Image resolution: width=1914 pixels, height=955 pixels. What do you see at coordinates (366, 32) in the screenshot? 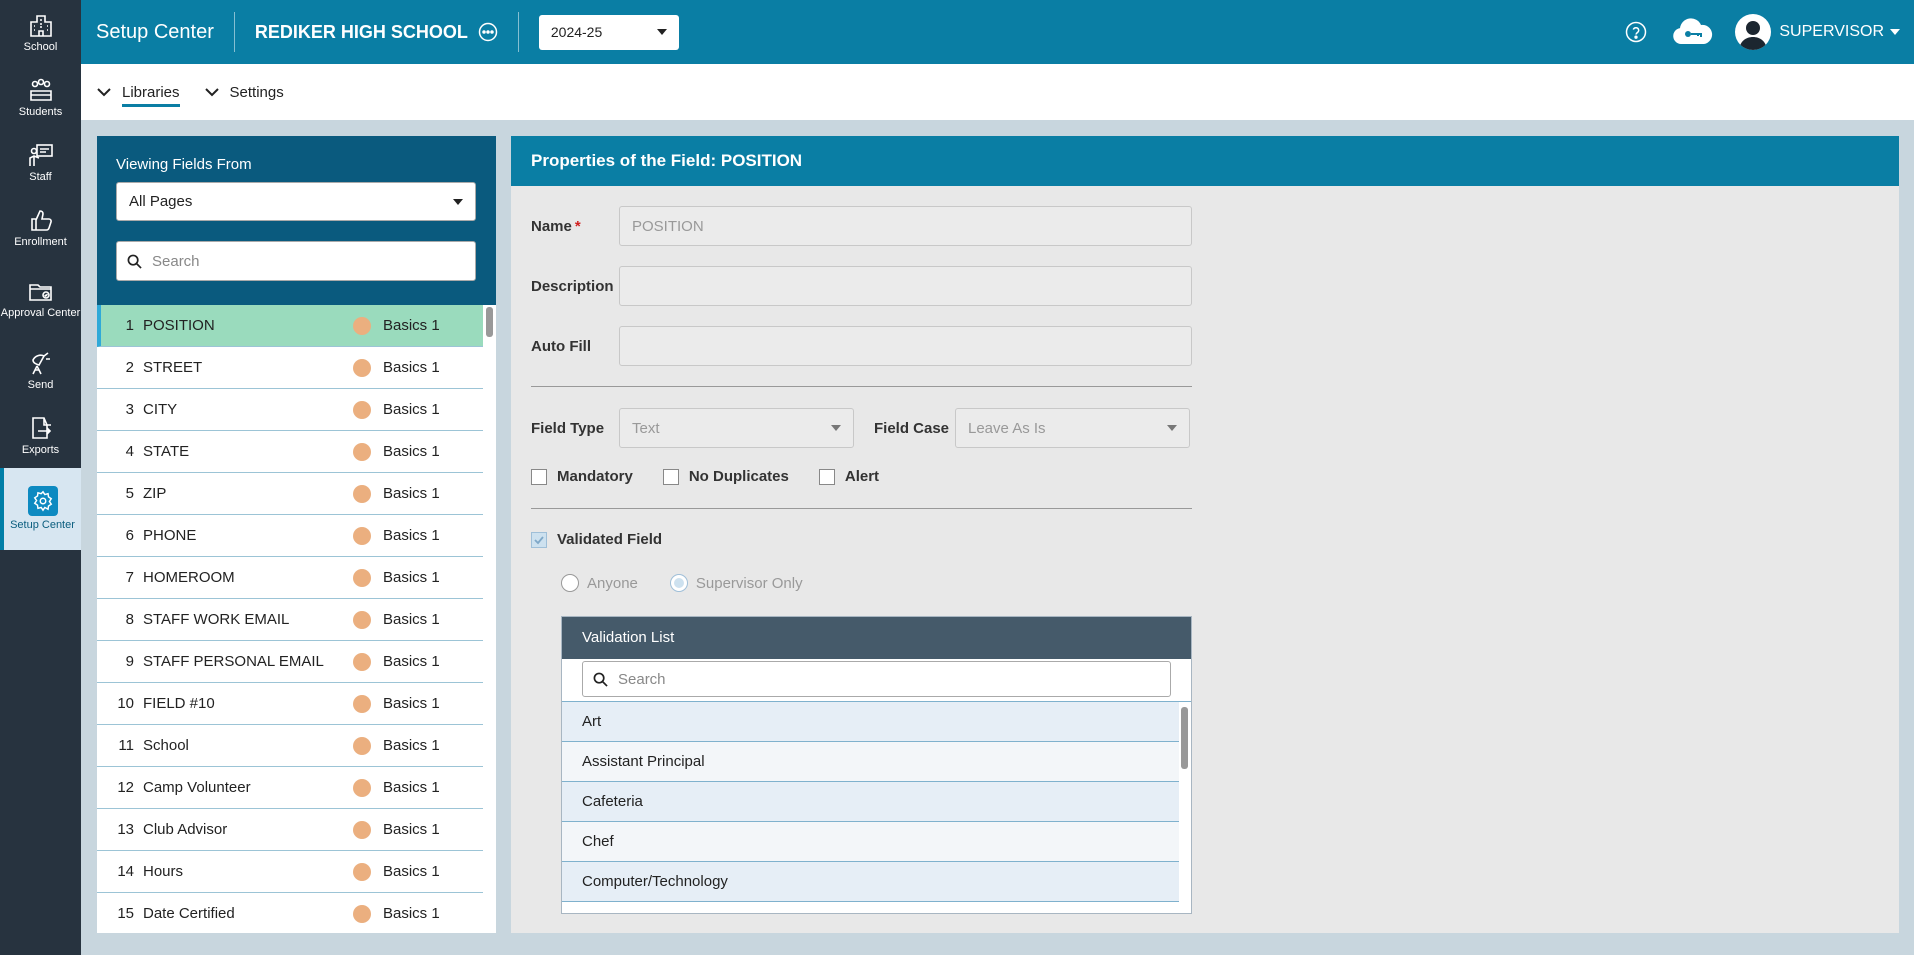
I see `school-name: REDIKER HIGH SCHOOL` at bounding box center [366, 32].